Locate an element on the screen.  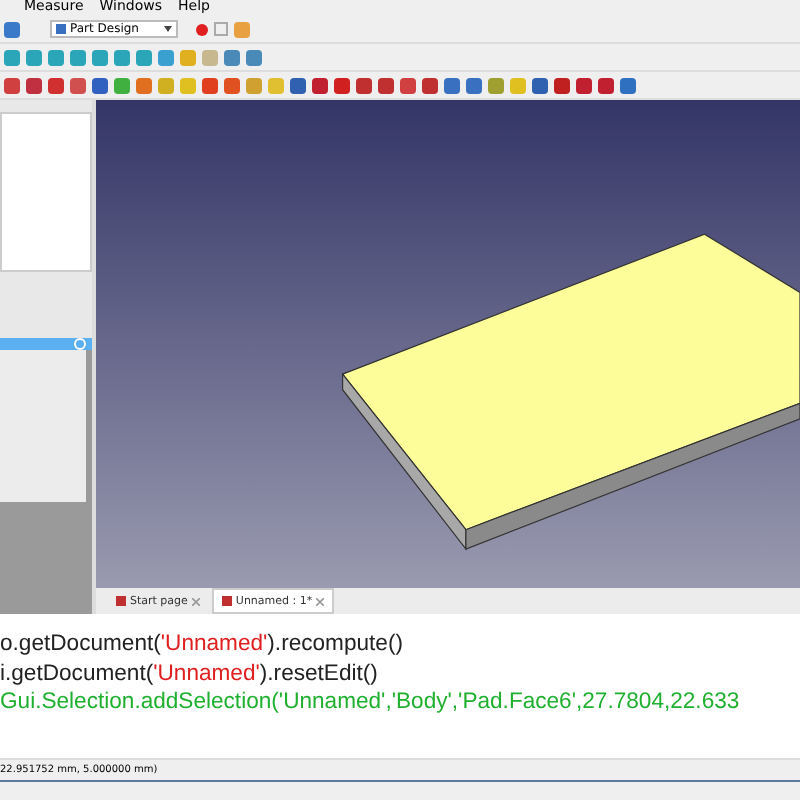
code-line: o.getDocument('Unnamed').recompute() is located at coordinates (201, 644).